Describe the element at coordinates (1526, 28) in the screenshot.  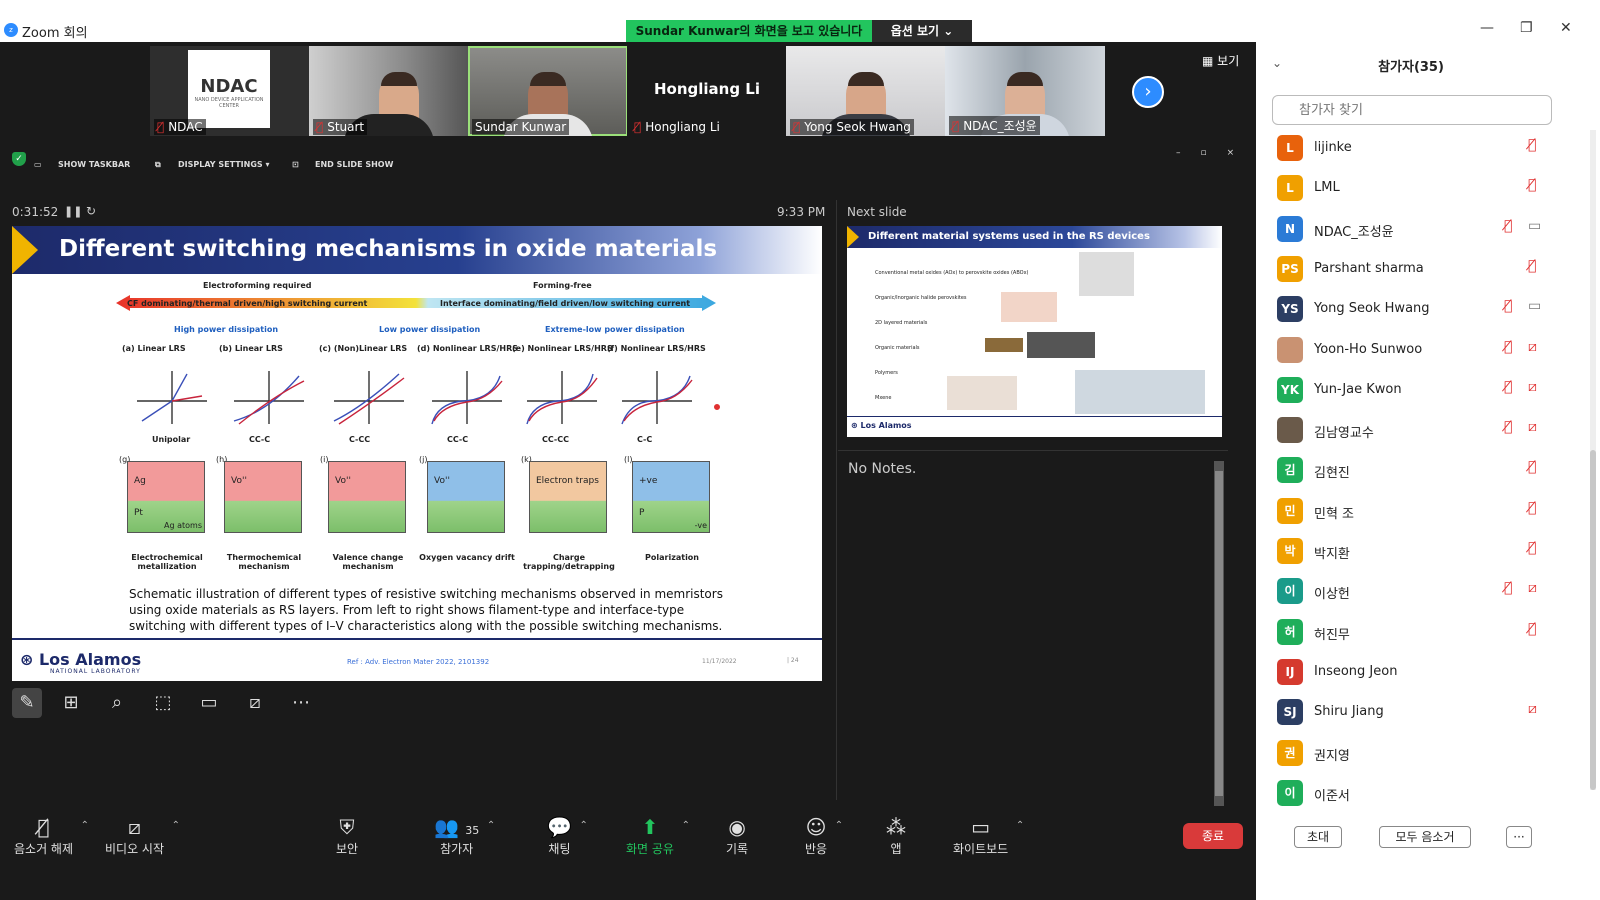
I see `restore-icon: ❐` at that location.